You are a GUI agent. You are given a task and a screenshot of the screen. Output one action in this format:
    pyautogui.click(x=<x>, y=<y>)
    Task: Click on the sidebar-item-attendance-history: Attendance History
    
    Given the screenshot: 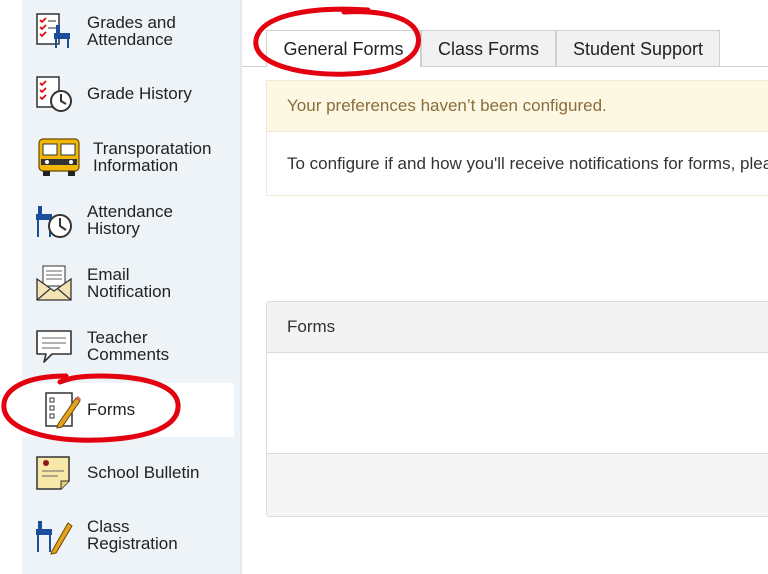 What is the action you would take?
    pyautogui.click(x=131, y=220)
    